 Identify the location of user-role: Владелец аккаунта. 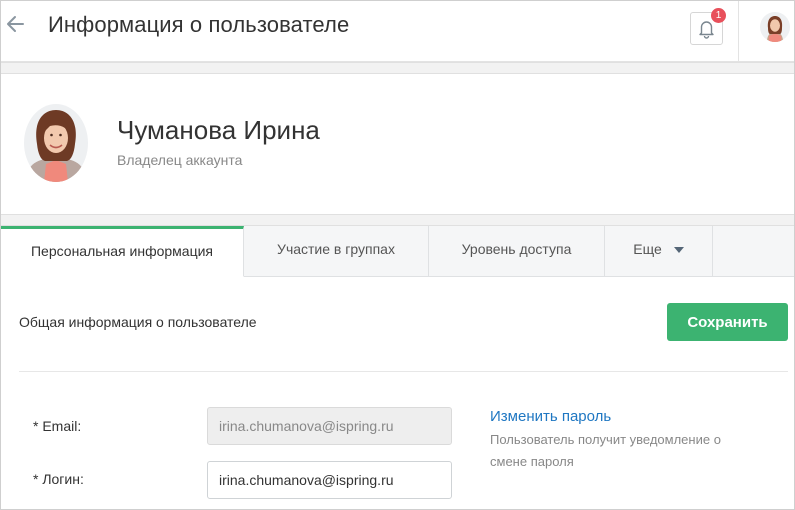
(180, 160).